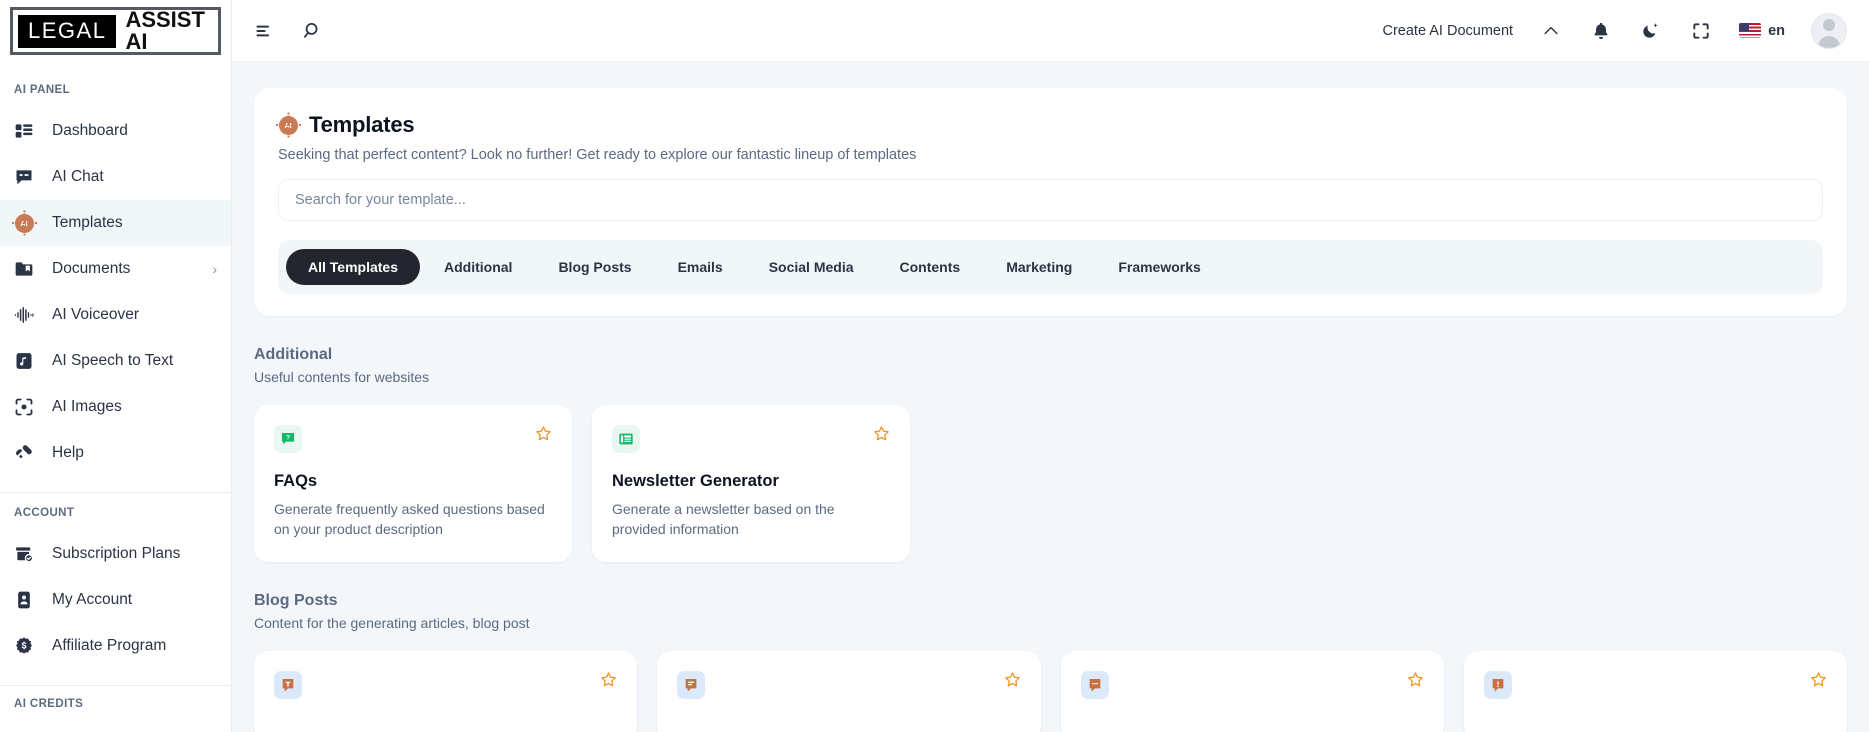 The height and width of the screenshot is (732, 1869). What do you see at coordinates (24, 177) in the screenshot?
I see `chat-icon` at bounding box center [24, 177].